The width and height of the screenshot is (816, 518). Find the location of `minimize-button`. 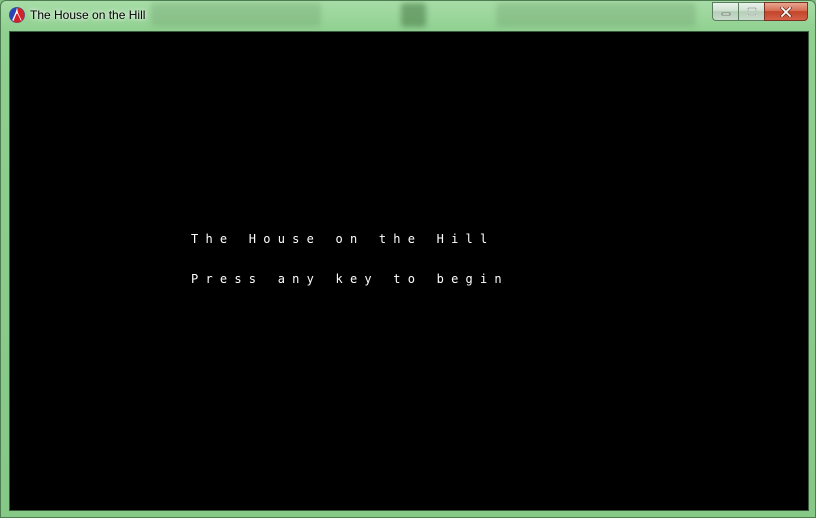

minimize-button is located at coordinates (725, 11).